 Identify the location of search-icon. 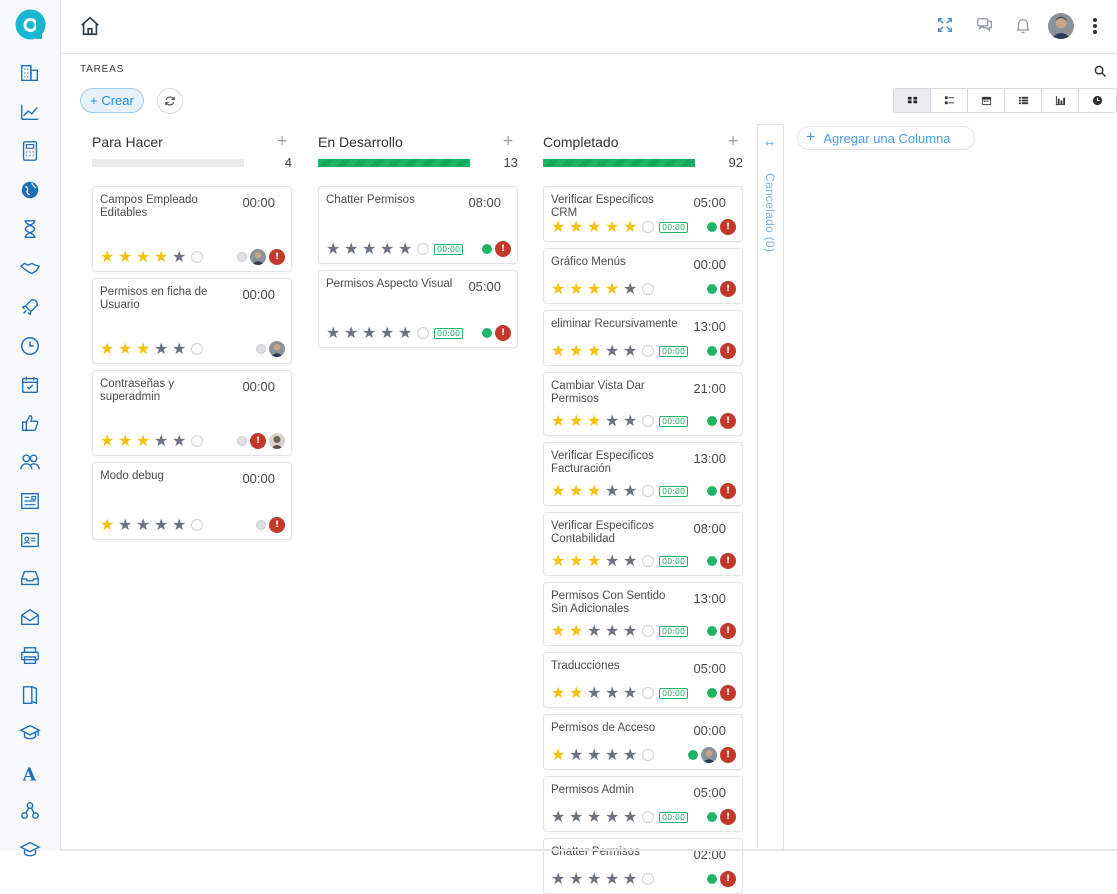
(1101, 70).